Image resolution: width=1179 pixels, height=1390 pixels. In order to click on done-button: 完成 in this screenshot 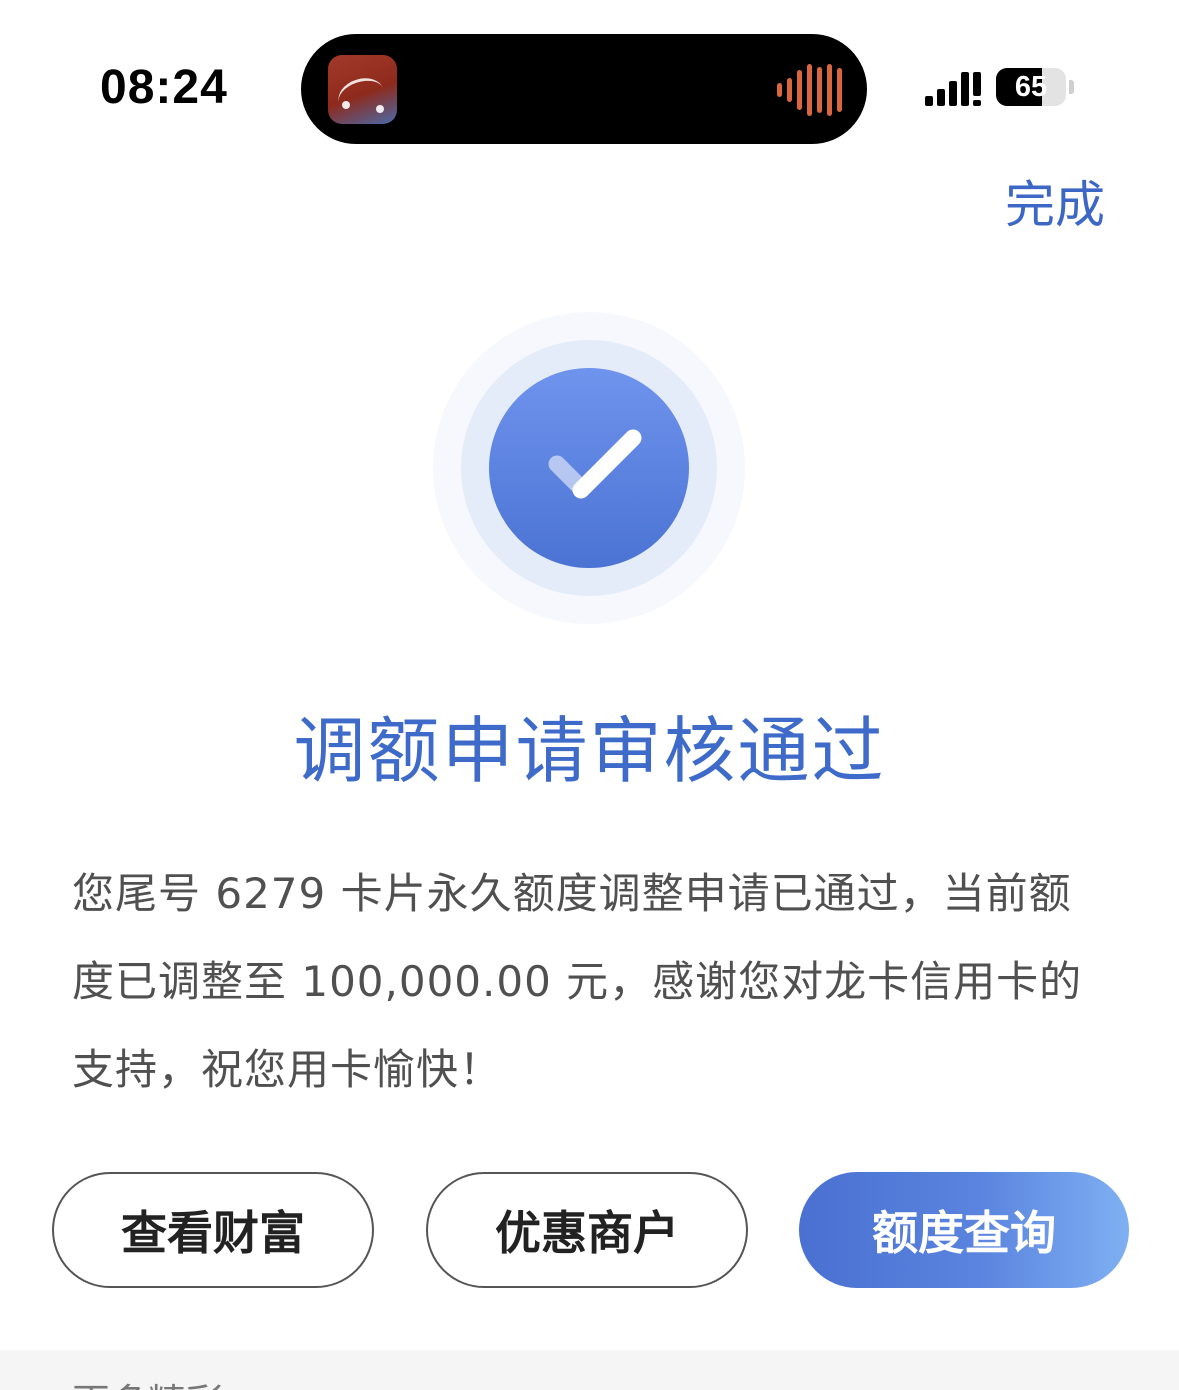, I will do `click(1055, 201)`.